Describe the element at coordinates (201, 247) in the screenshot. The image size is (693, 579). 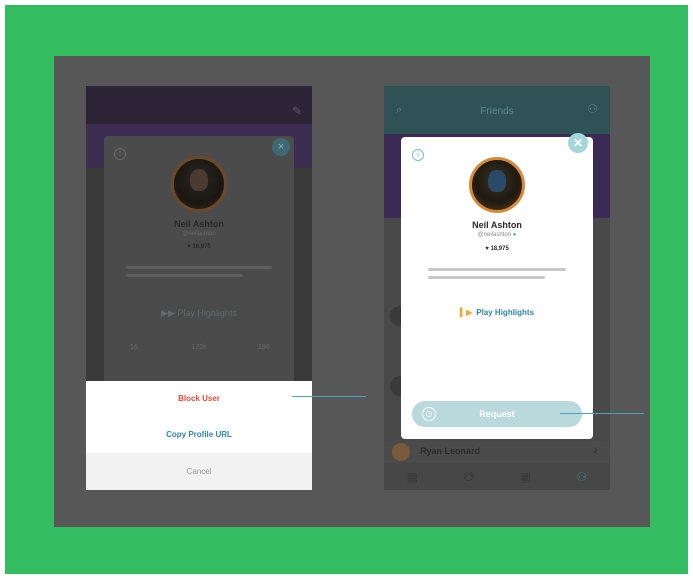
I see `left-heart-value: 18,975` at that location.